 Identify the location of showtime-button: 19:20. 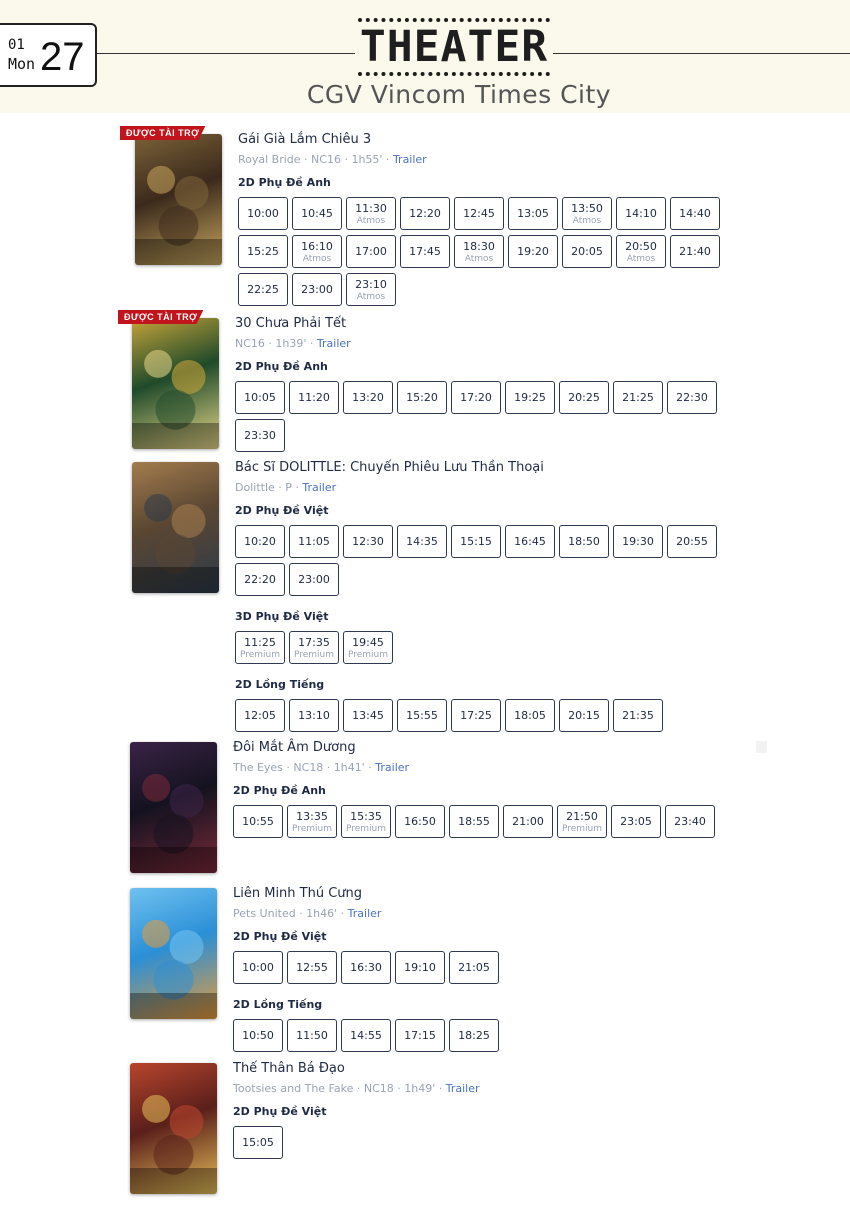
(533, 251).